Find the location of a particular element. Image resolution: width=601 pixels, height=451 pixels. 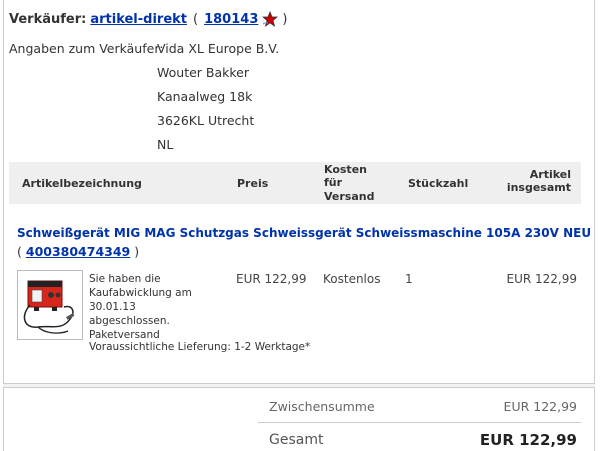

address-line: NL is located at coordinates (165, 144).